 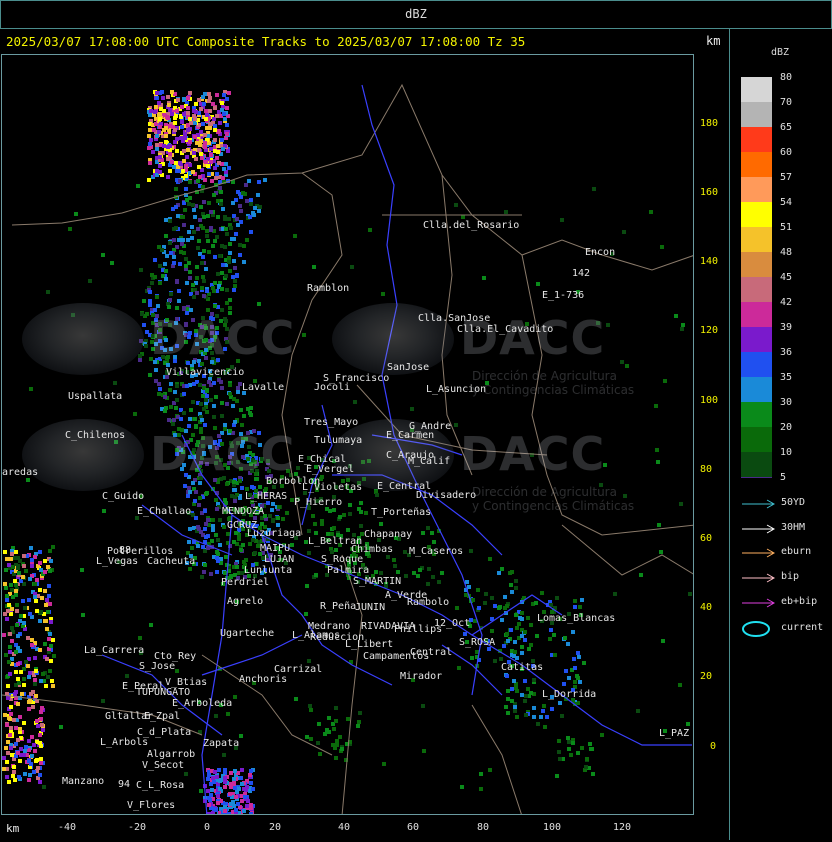 I want to click on place-label: Tulumaya, so click(x=338, y=440).